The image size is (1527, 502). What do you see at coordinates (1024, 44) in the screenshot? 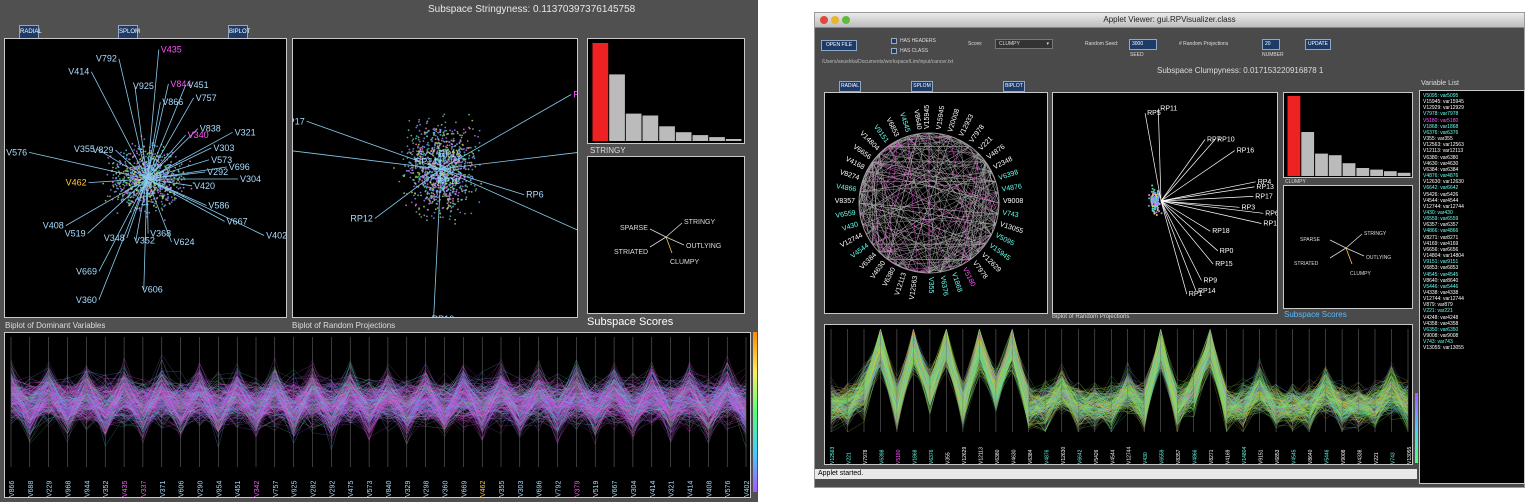
I see `score-select: CLUMPY ▾` at bounding box center [1024, 44].